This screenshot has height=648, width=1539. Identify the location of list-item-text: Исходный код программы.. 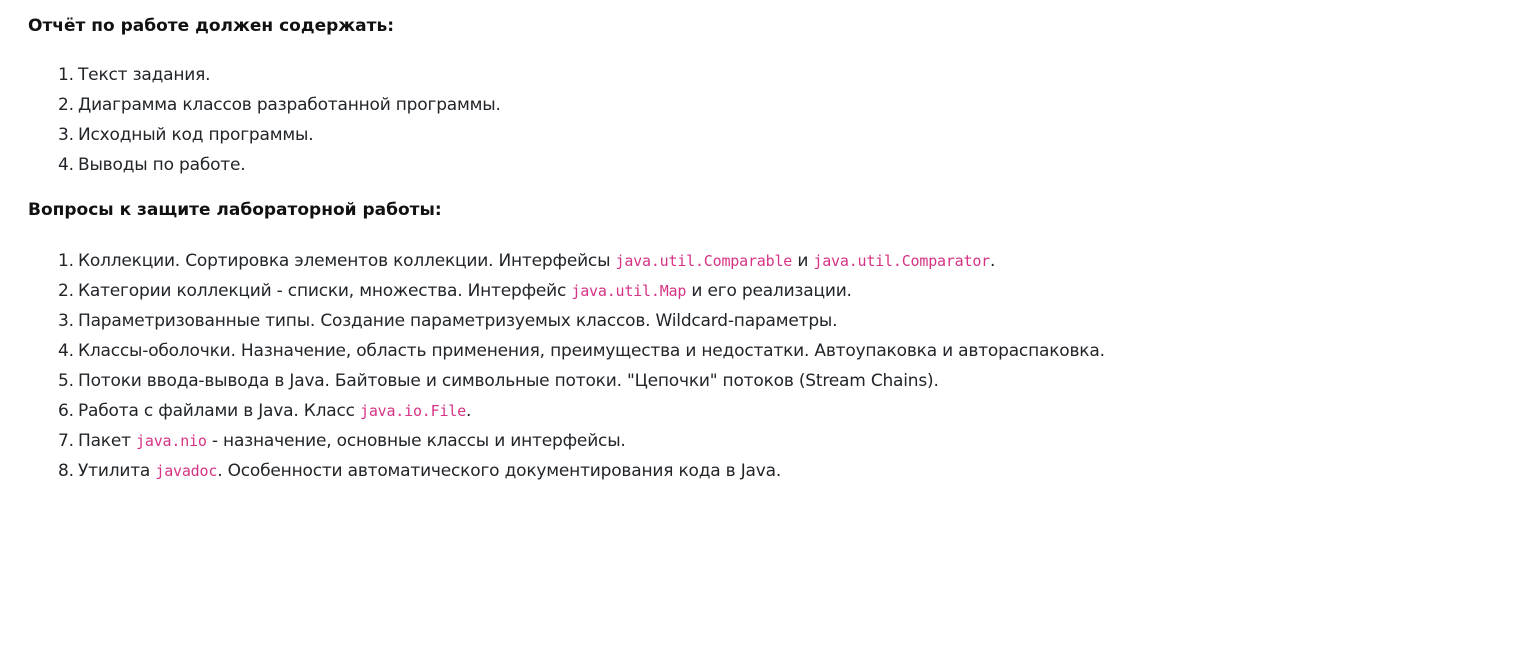
(196, 135).